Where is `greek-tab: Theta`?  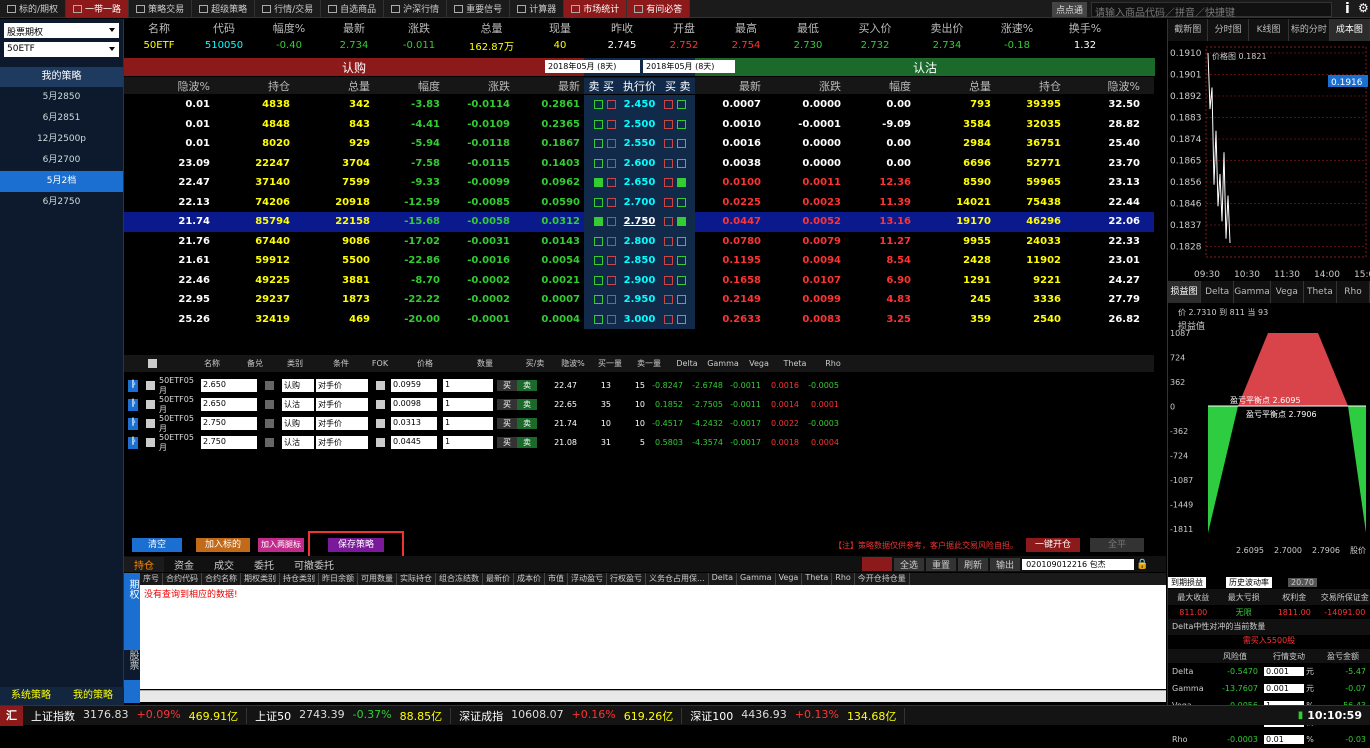 greek-tab: Theta is located at coordinates (1320, 292).